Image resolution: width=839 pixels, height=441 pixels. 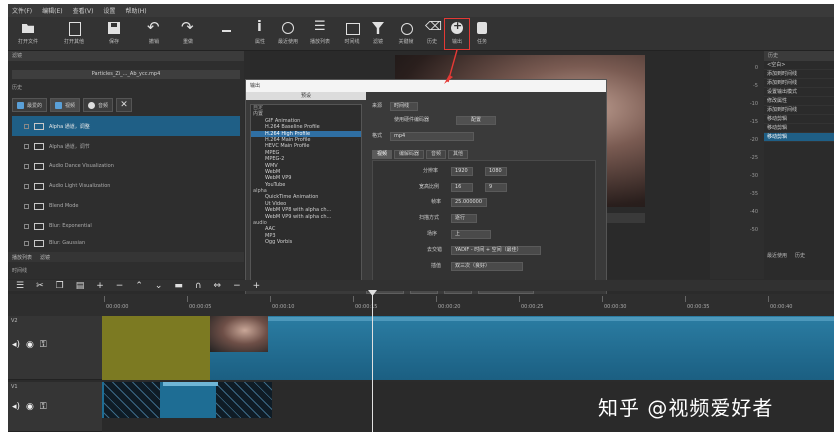 What do you see at coordinates (482, 34) in the screenshot?
I see `jobs-button: 任务` at bounding box center [482, 34].